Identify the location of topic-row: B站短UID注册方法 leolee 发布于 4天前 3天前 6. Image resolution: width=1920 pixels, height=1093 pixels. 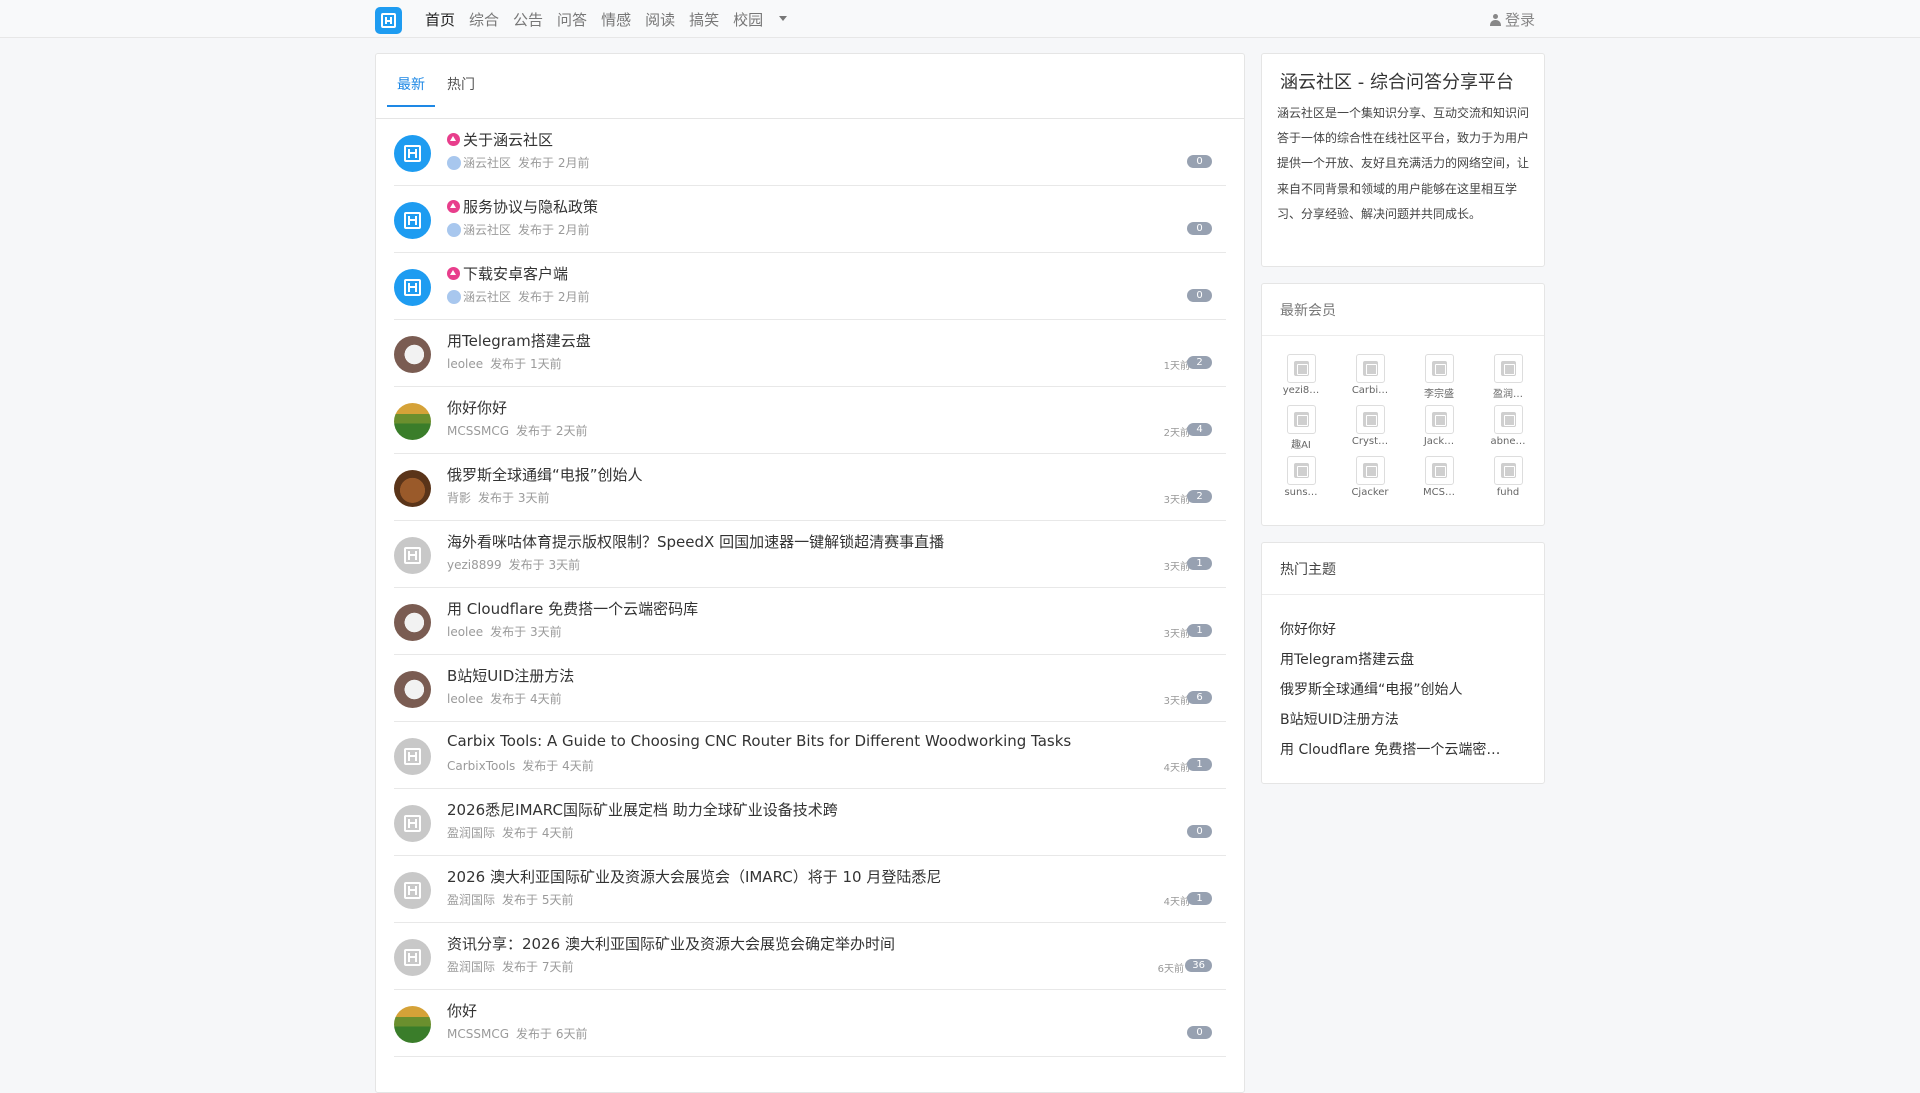
(810, 688).